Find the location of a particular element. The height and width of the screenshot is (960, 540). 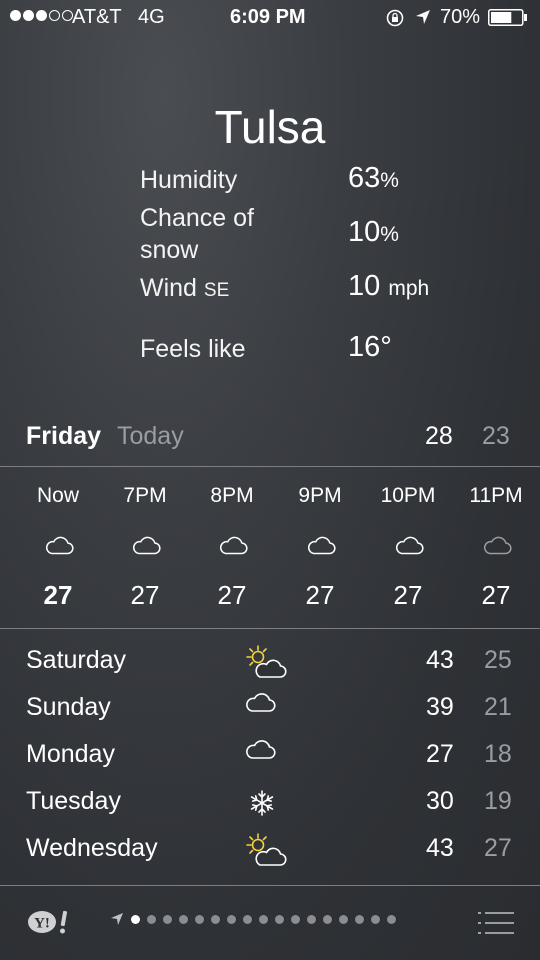

status-bar: AT&T 4G 6:09 PM 70% is located at coordinates (270, 18).